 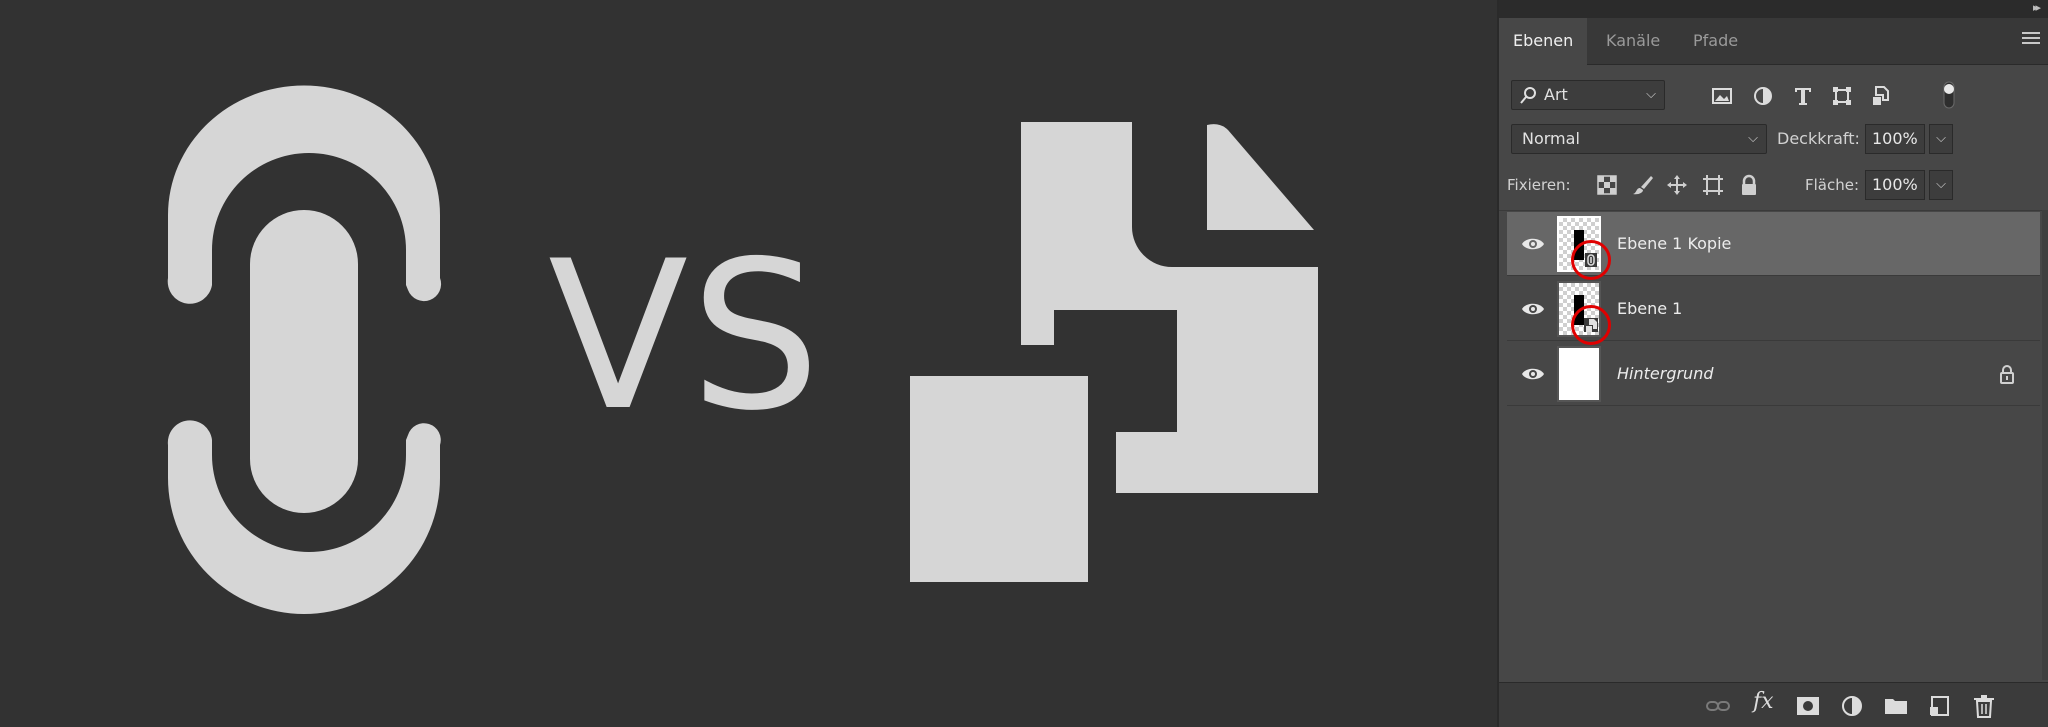 I want to click on layer-thumbnail, so click(x=1579, y=374).